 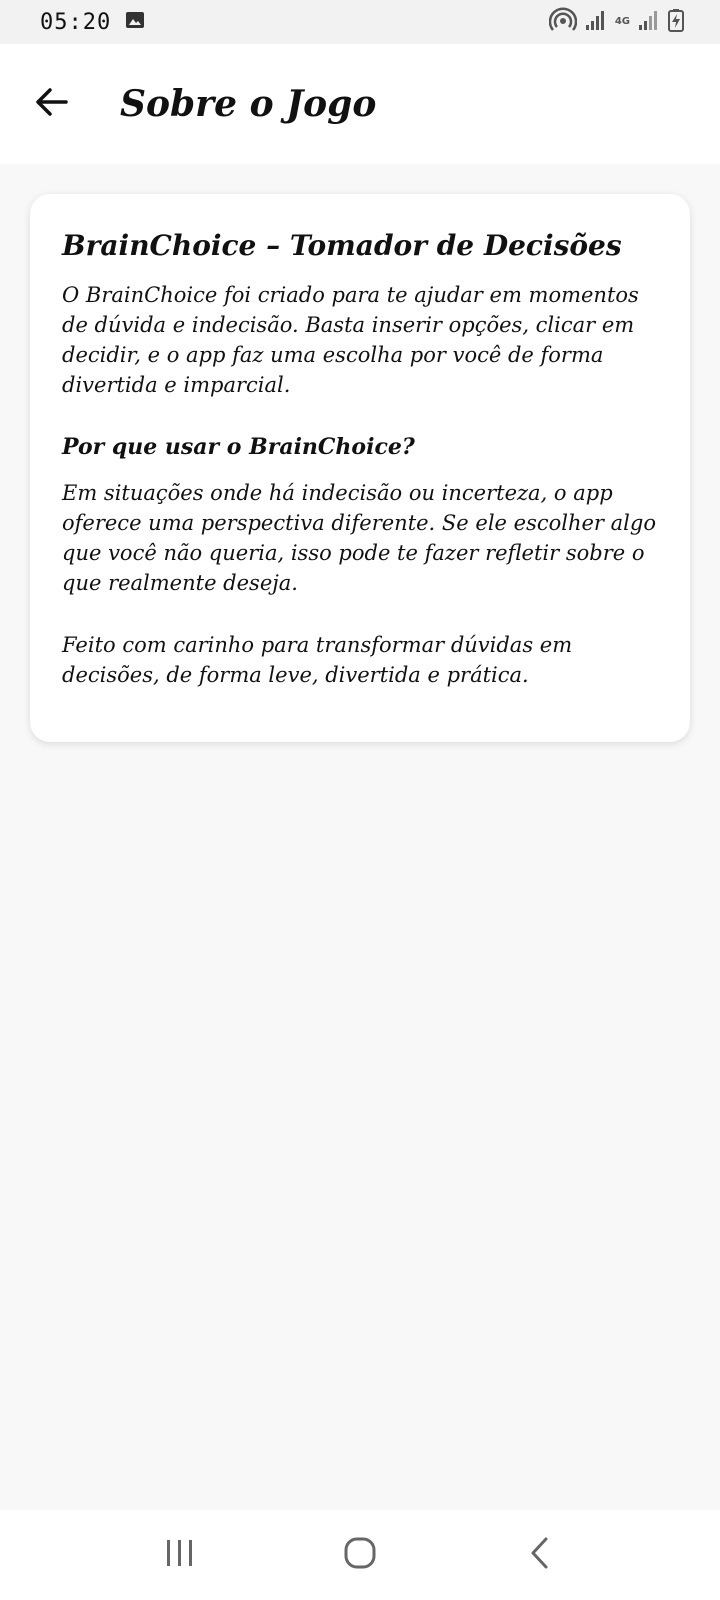 I want to click on chevron-left-icon, so click(x=540, y=1555).